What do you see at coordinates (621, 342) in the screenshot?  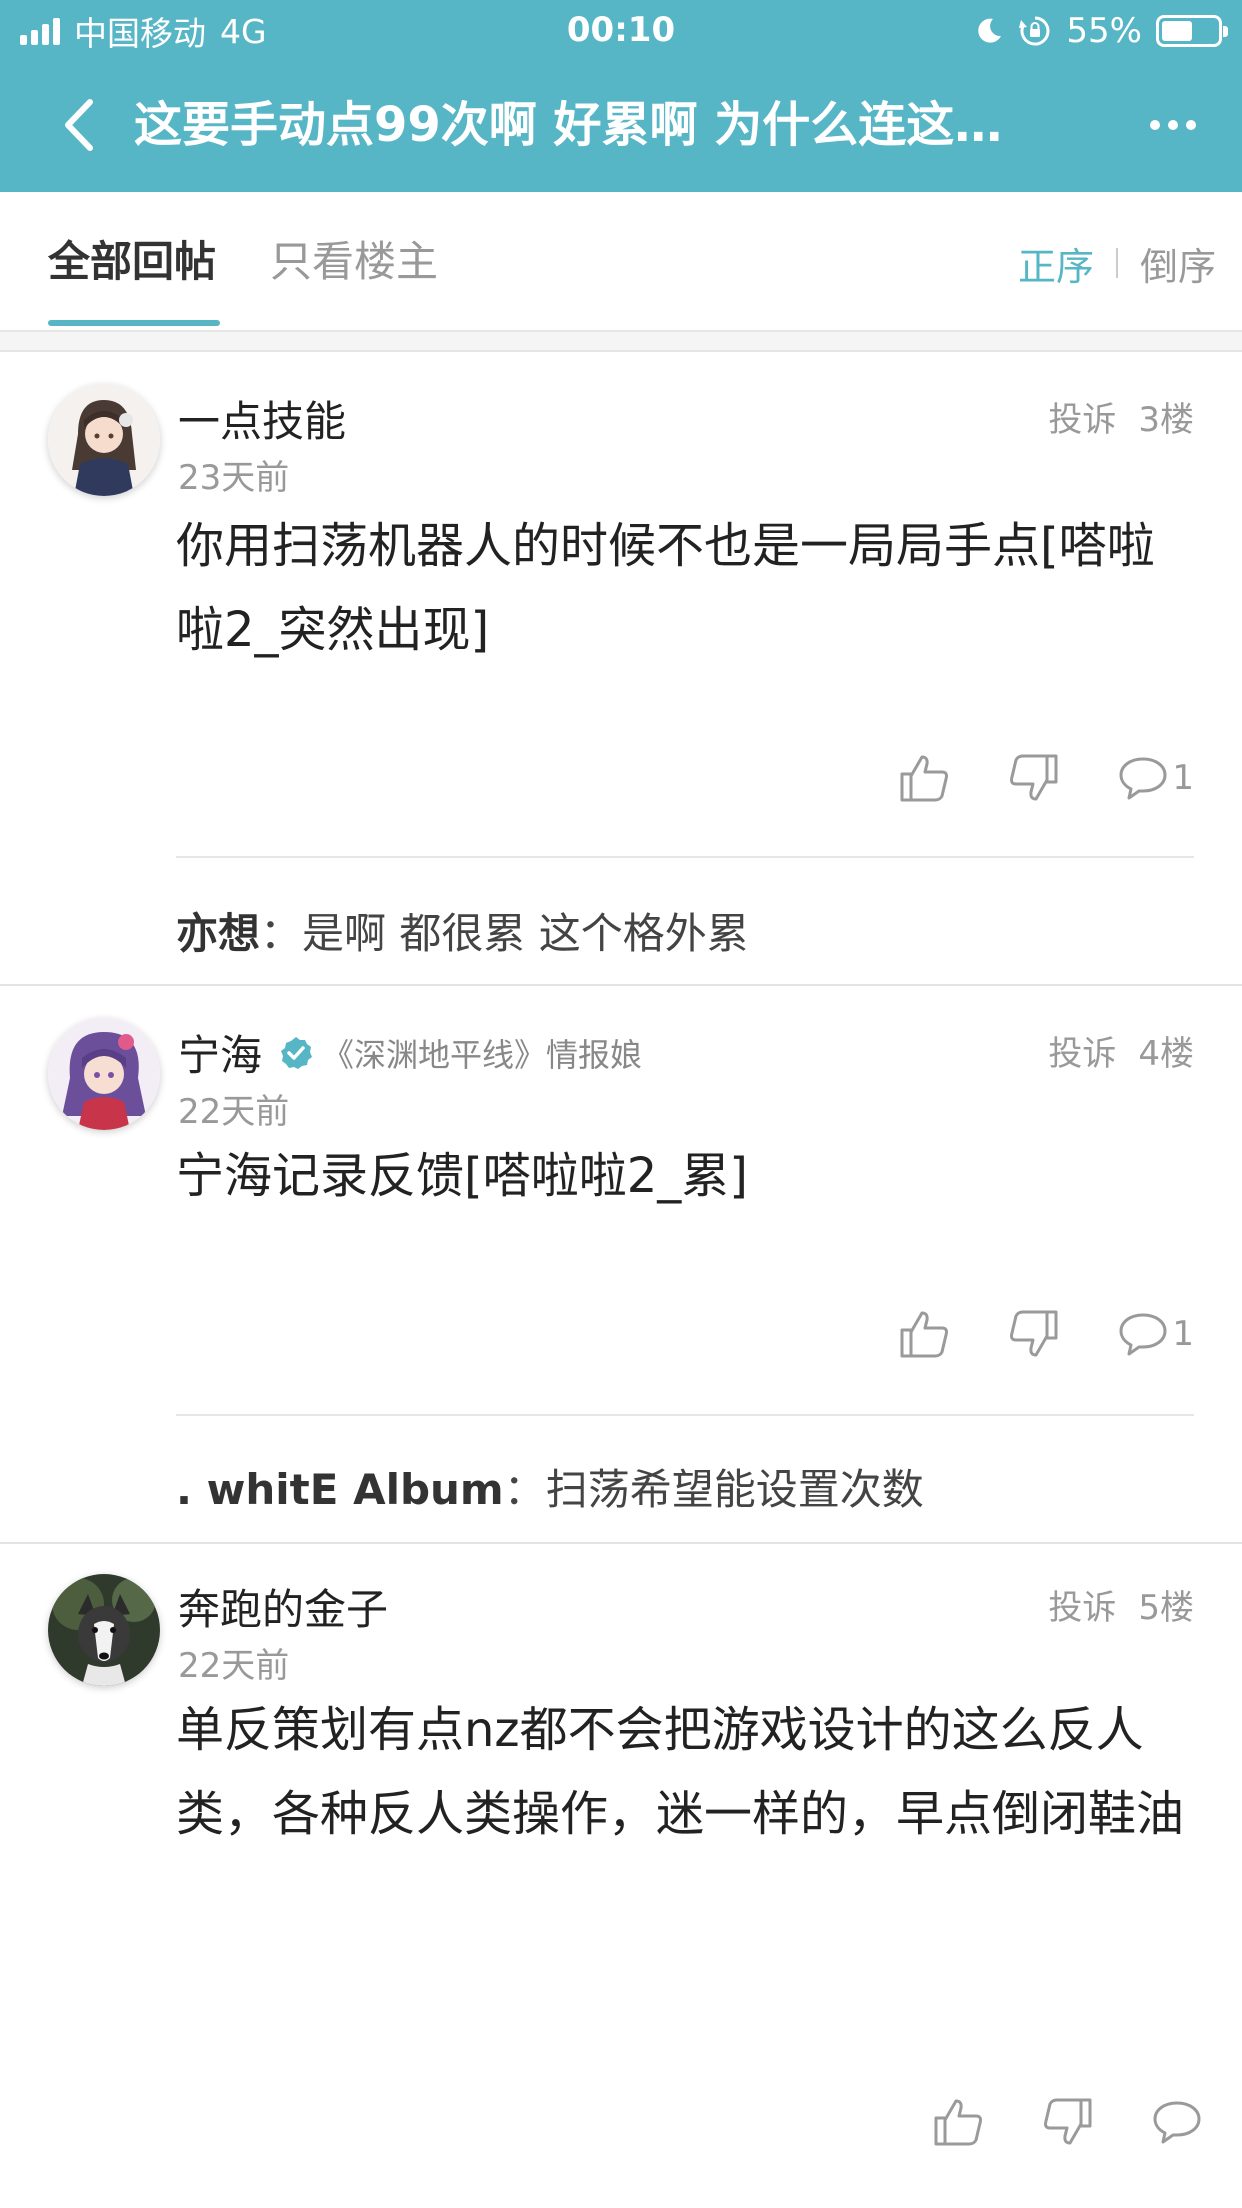 I see `section-gap` at bounding box center [621, 342].